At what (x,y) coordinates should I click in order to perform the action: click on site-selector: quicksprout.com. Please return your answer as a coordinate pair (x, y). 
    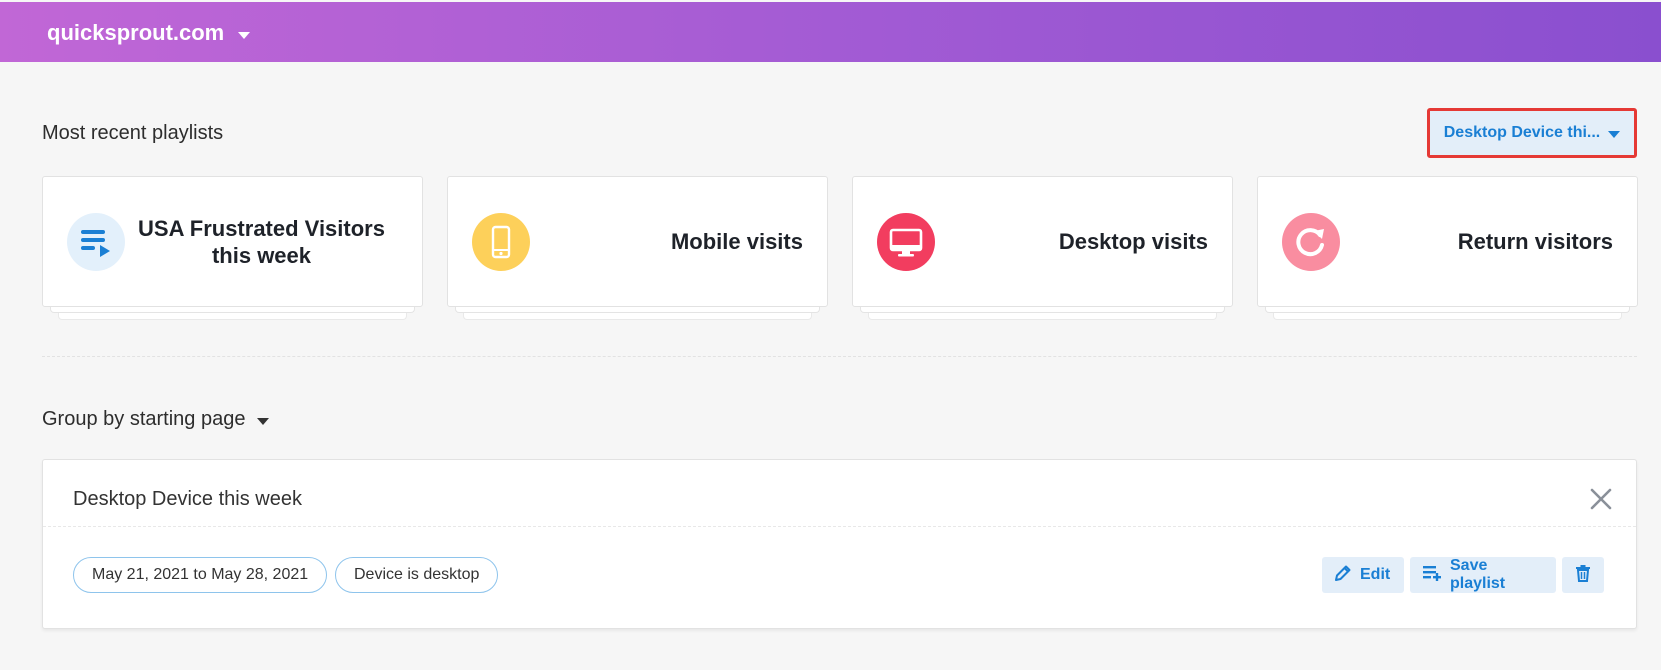
    Looking at the image, I should click on (149, 33).